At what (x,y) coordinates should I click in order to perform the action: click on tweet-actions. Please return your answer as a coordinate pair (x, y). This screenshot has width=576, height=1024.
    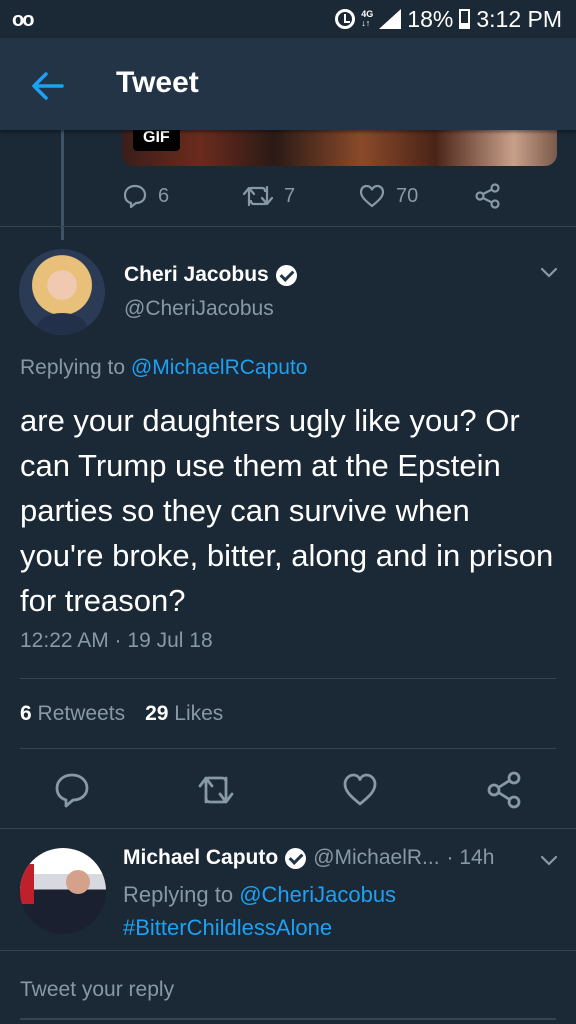
    Looking at the image, I should click on (288, 790).